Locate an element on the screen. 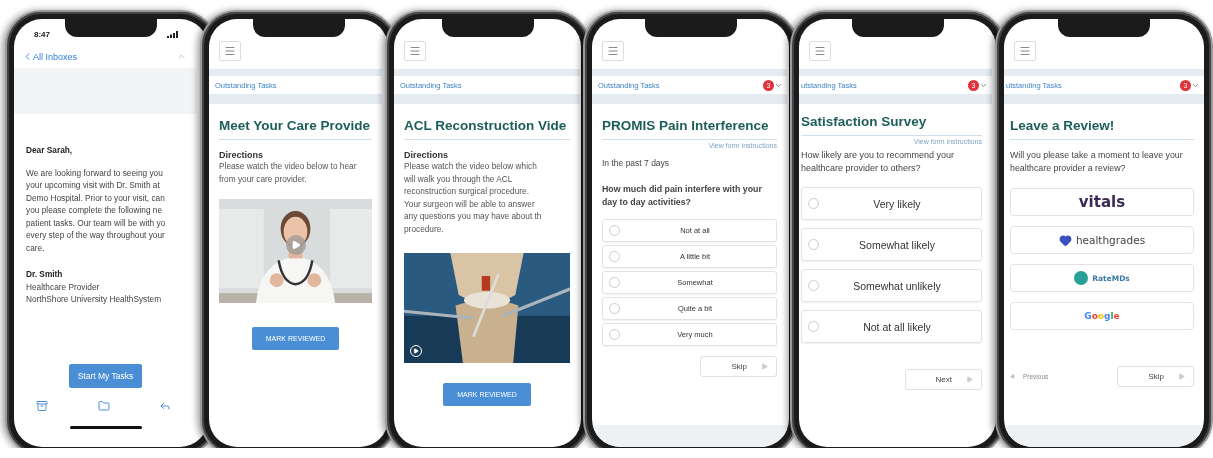 The width and height of the screenshot is (1213, 458). signature-name: Dr. Smith is located at coordinates (45, 274).